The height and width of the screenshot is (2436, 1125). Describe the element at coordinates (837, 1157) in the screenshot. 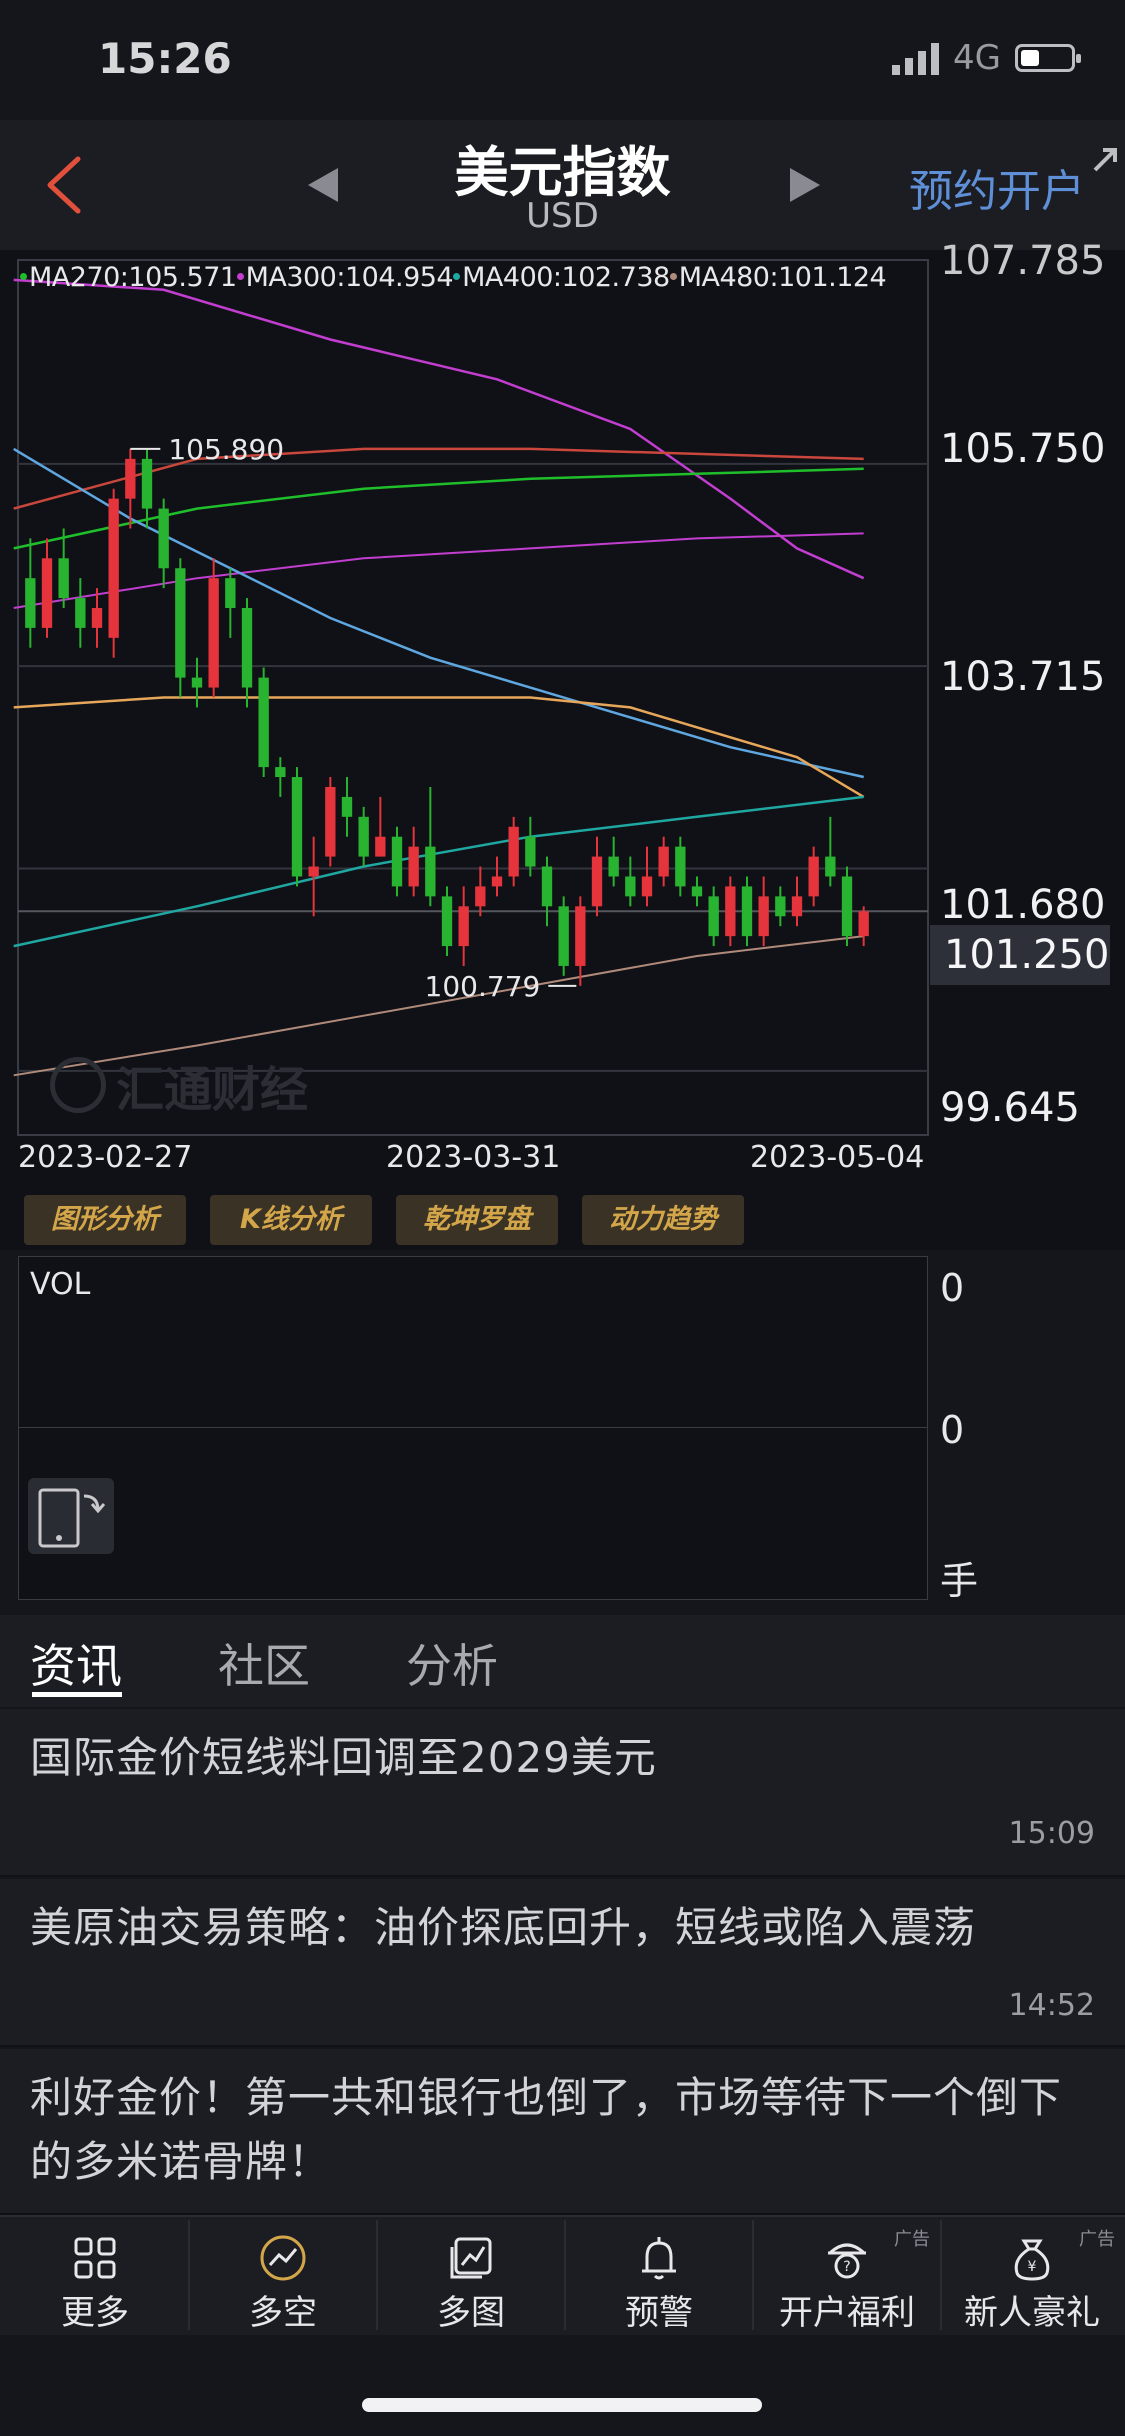

I see `x-tick-3: 2023-05-04` at that location.